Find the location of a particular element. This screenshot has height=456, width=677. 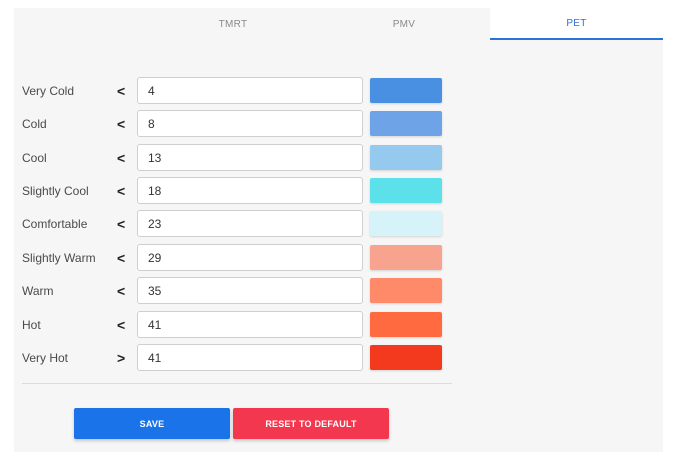

reset-to-default-button: RESET TO DEFAULT is located at coordinates (311, 423).